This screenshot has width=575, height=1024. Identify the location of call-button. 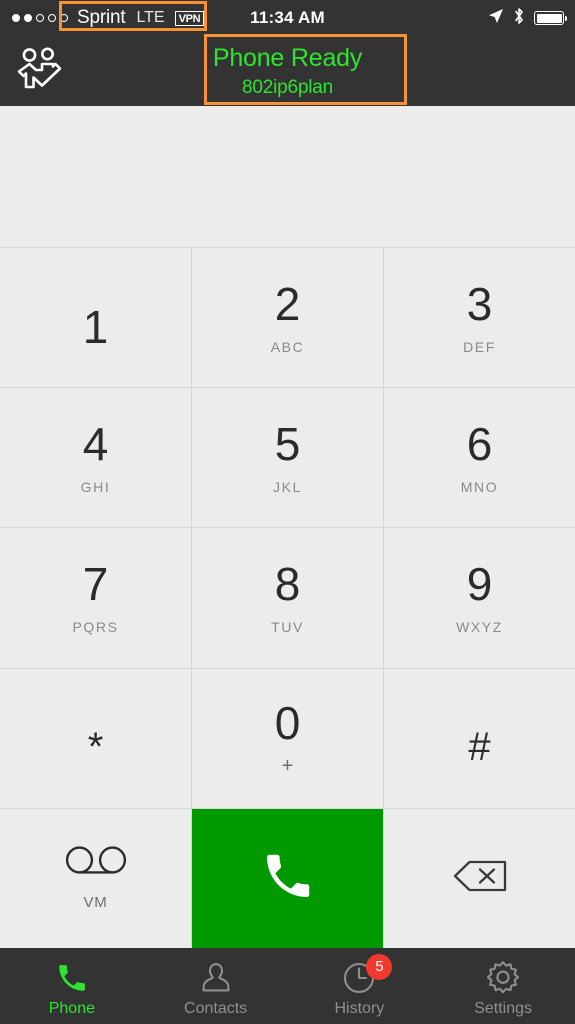
(287, 878).